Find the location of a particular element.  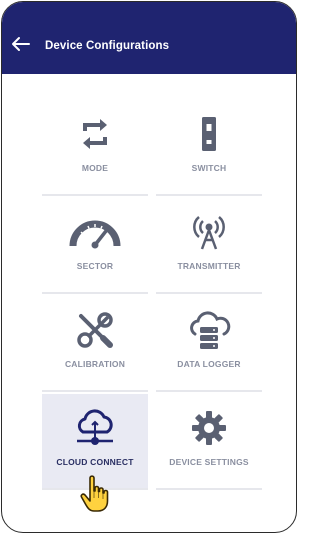

tile-label: SECTOR is located at coordinates (95, 266).